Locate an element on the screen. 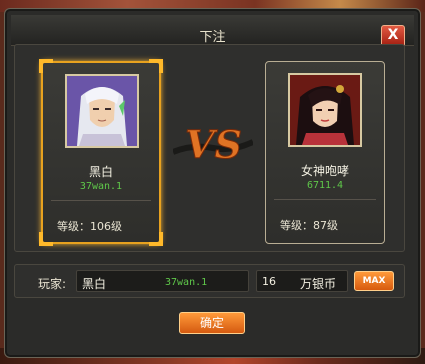 This screenshot has width=425, height=364. dialog-titlebar: 下注 X is located at coordinates (212, 31).